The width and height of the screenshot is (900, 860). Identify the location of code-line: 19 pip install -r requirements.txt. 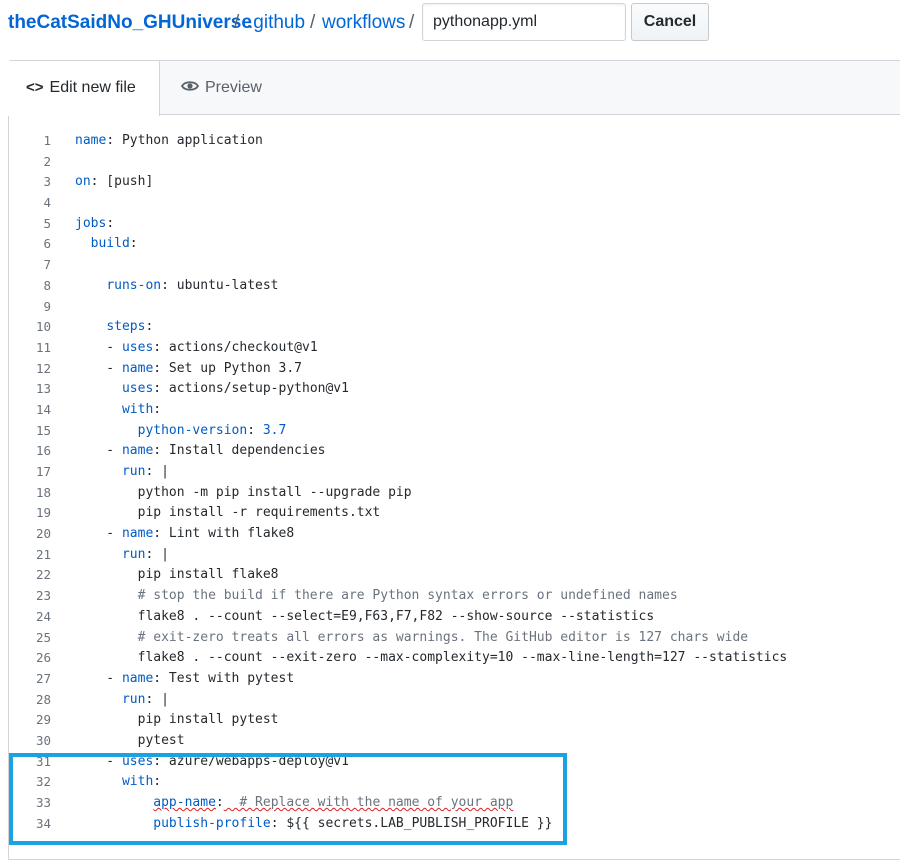
(454, 513).